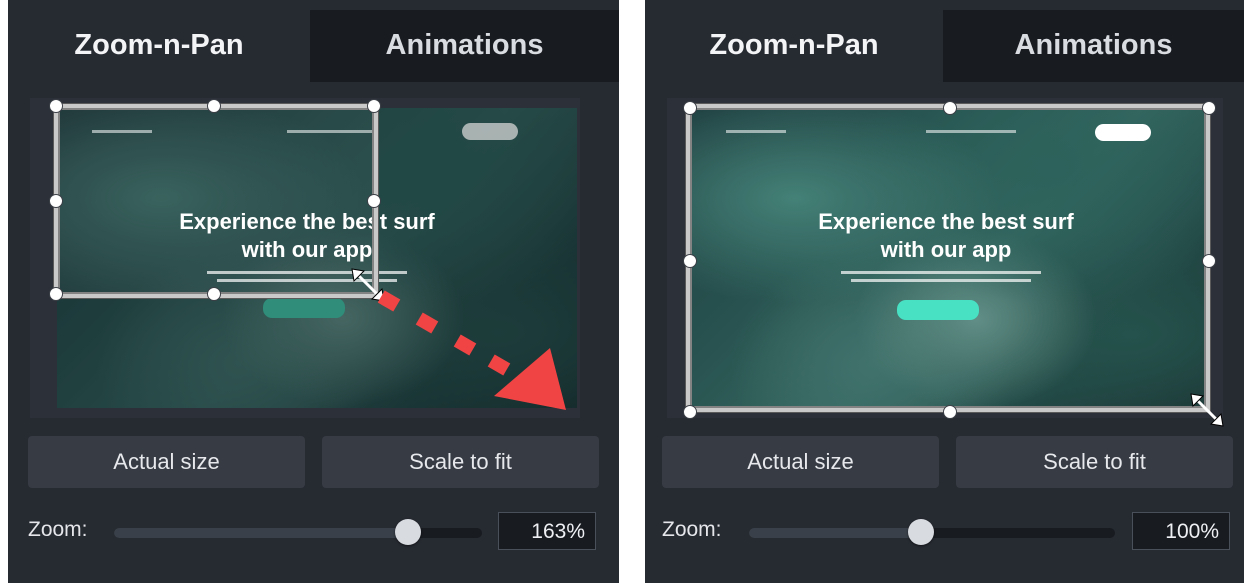  Describe the element at coordinates (1207, 410) in the screenshot. I see `resize-diagonal-icon` at that location.